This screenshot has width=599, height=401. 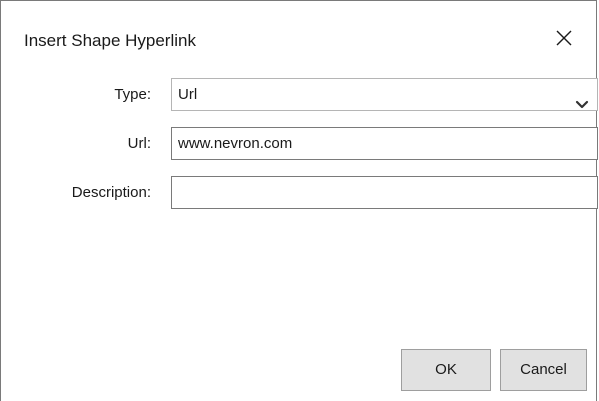 I want to click on type-label: Type:, so click(x=132, y=94).